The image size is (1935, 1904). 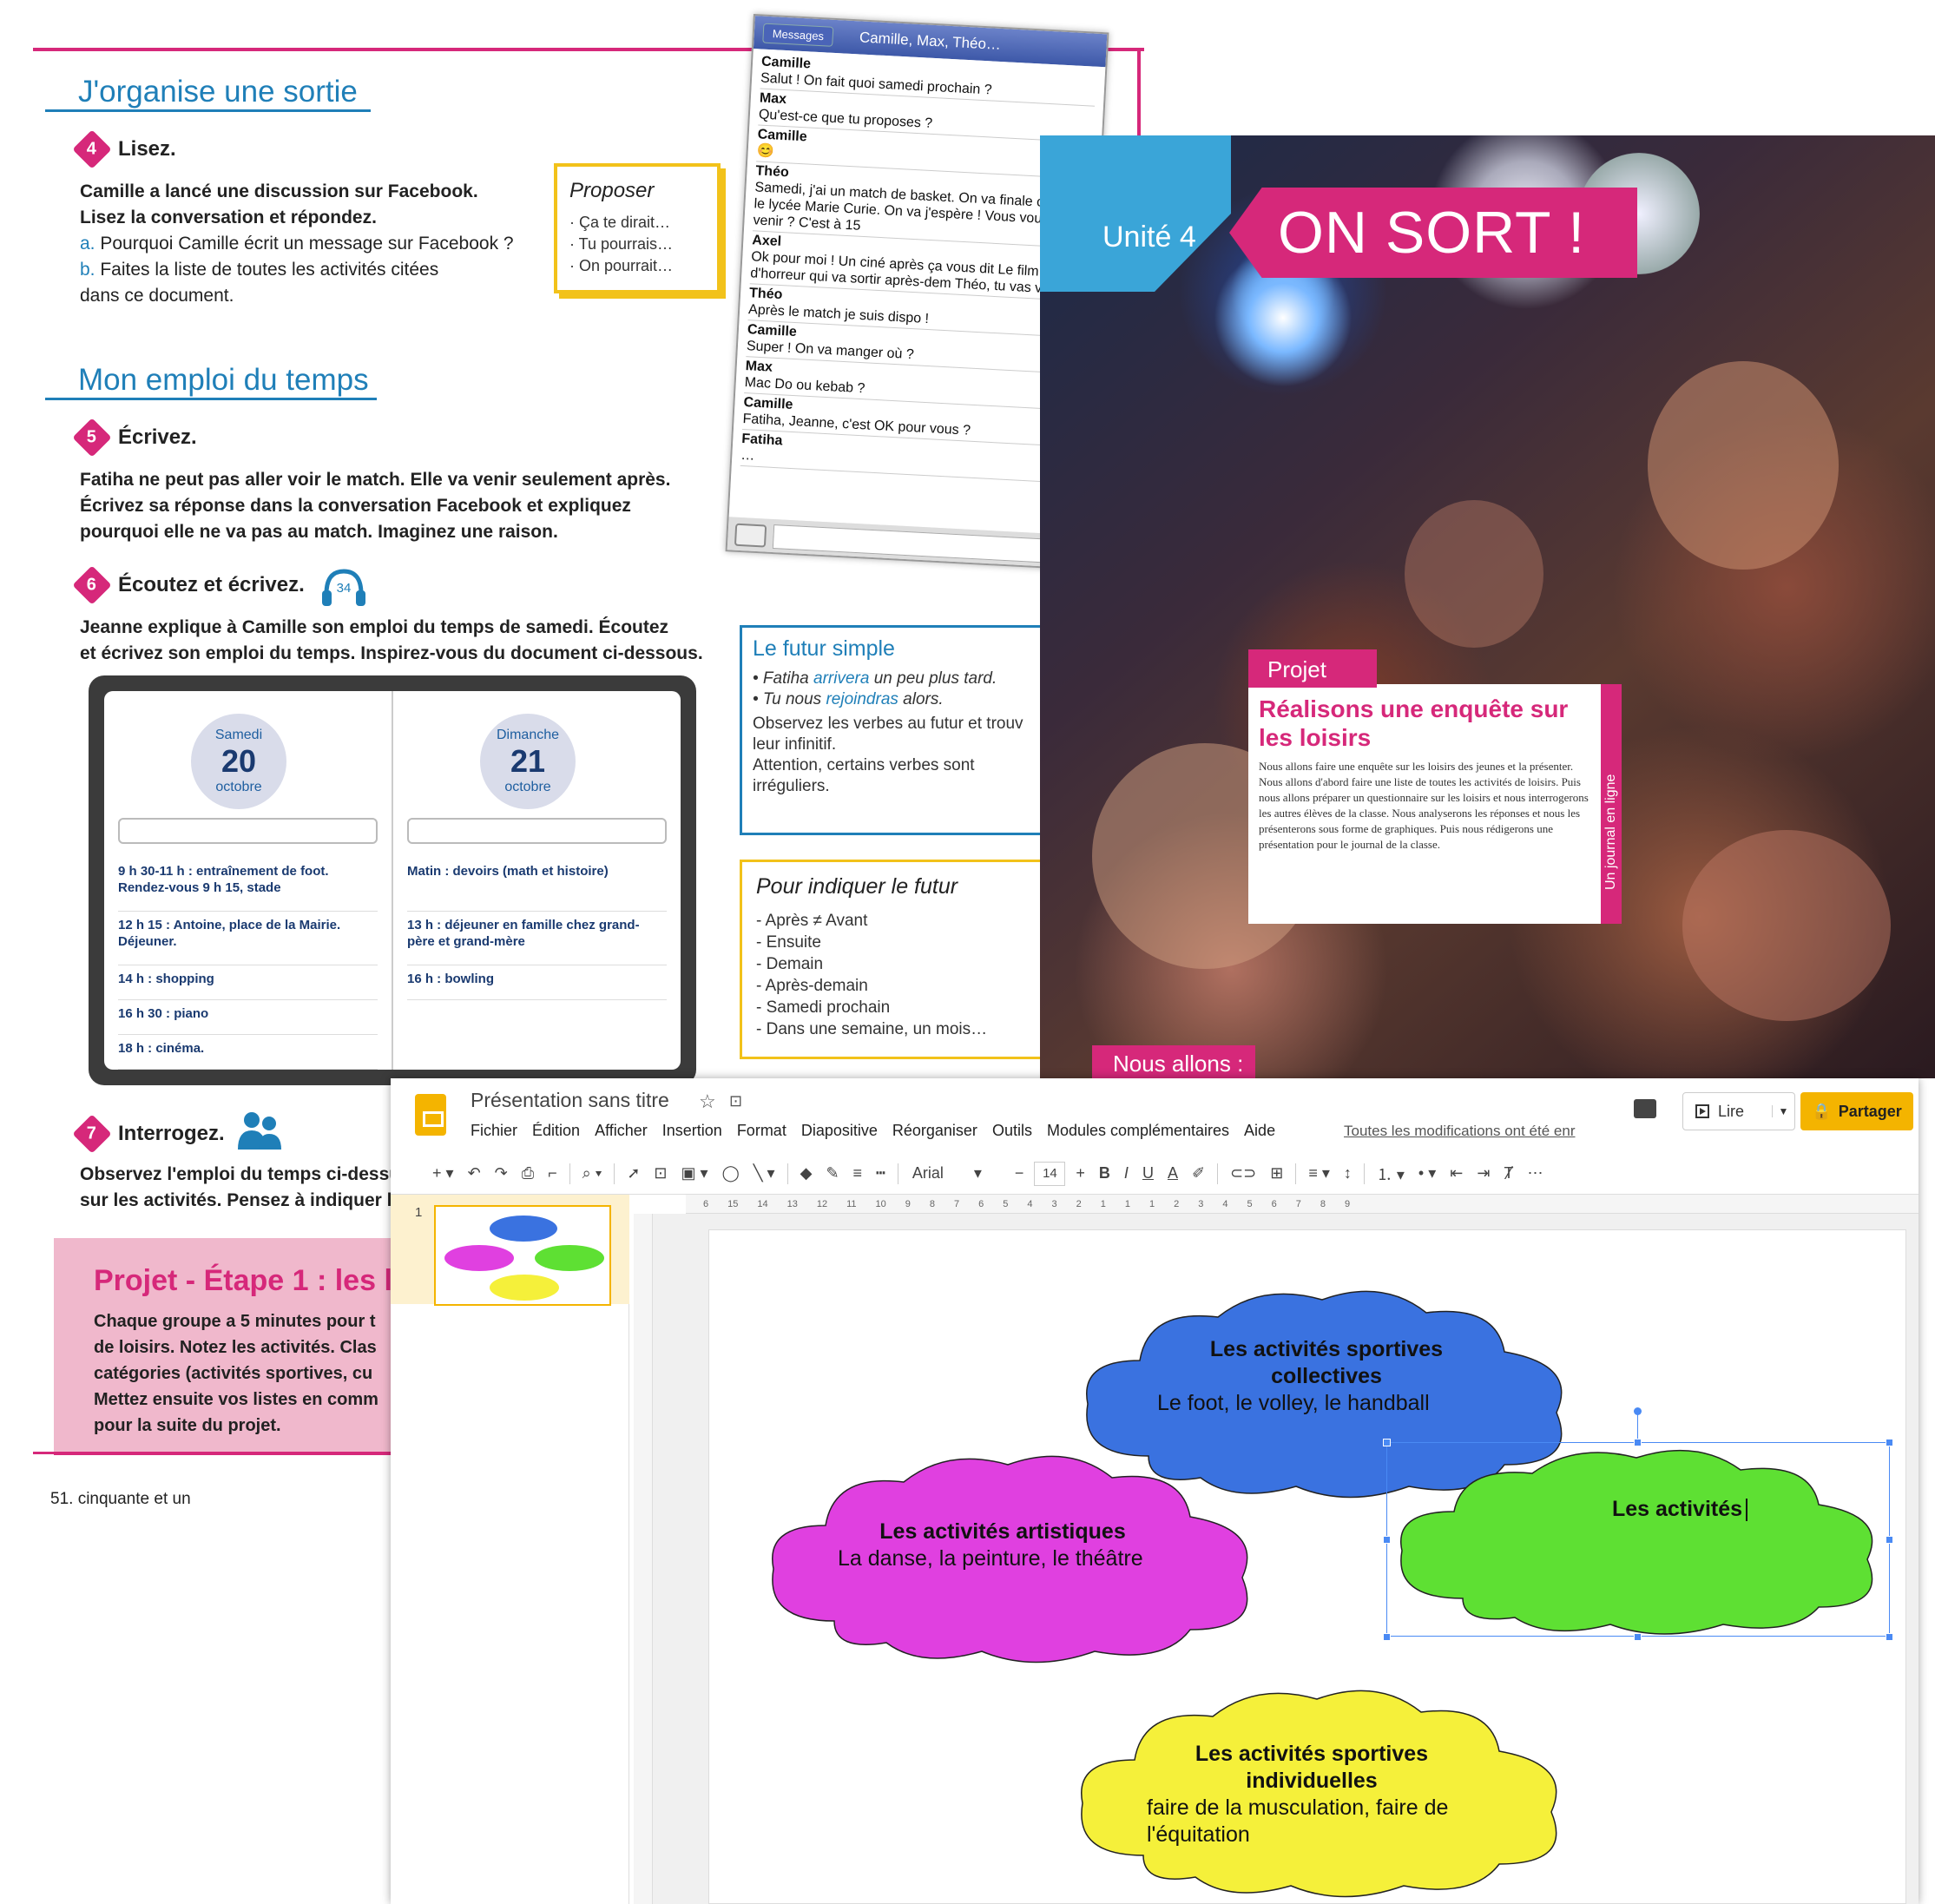 I want to click on step-label: Lisez., so click(x=147, y=149).